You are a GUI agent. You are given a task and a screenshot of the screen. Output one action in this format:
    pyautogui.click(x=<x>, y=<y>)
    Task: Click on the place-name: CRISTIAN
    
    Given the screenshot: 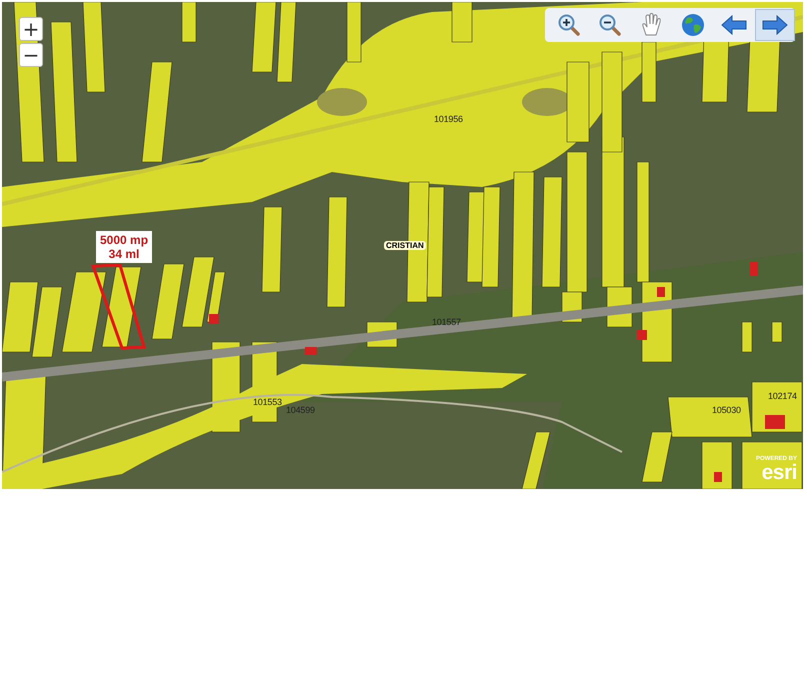 What is the action you would take?
    pyautogui.click(x=405, y=245)
    